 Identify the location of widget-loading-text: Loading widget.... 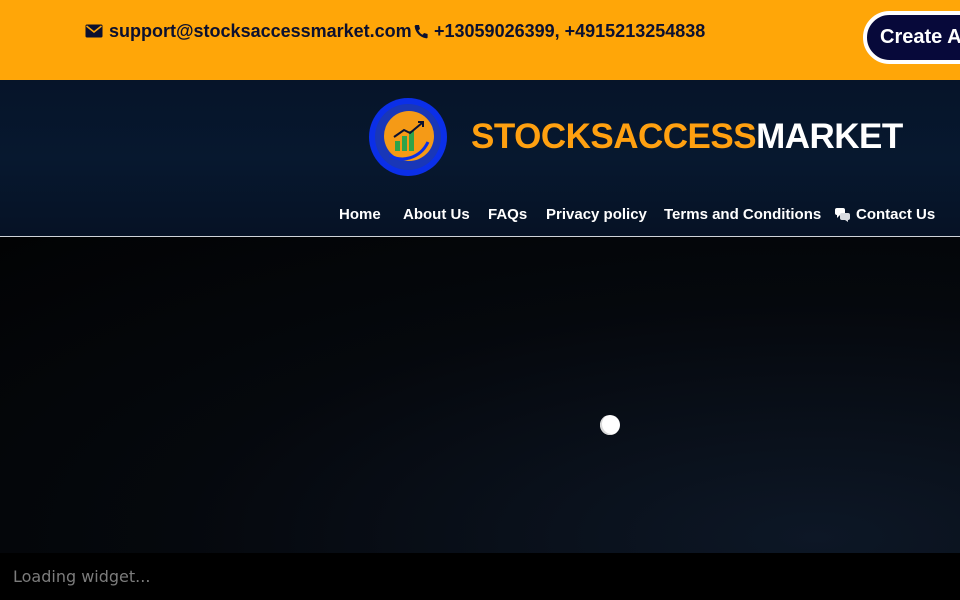
(82, 576).